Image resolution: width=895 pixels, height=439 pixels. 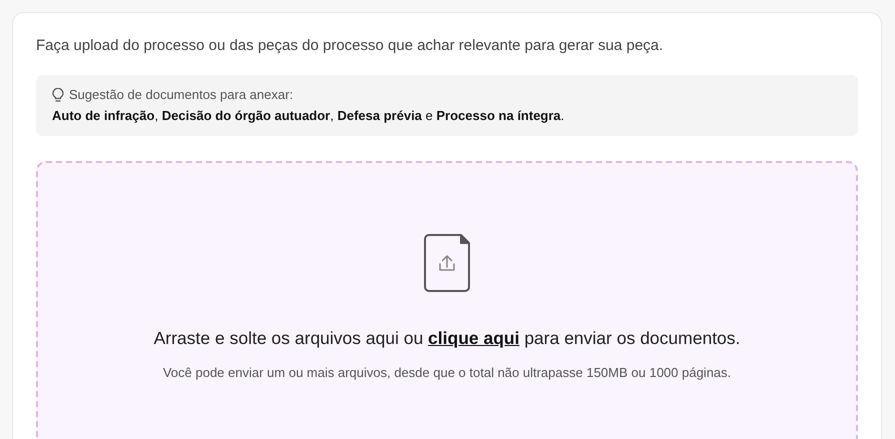 I want to click on suggestion-title: Sugestão de documentos para anexar:, so click(x=181, y=94).